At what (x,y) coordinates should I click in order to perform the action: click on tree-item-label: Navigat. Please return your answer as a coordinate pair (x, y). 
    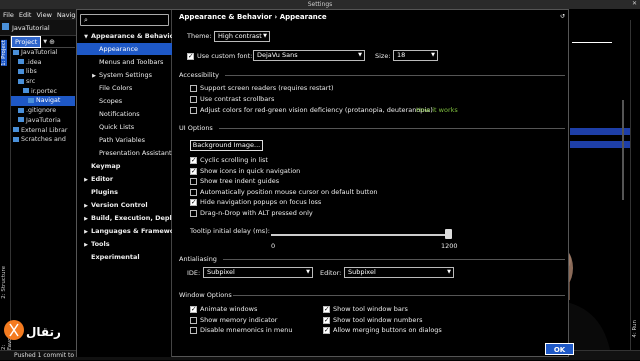
    Looking at the image, I should click on (48, 101).